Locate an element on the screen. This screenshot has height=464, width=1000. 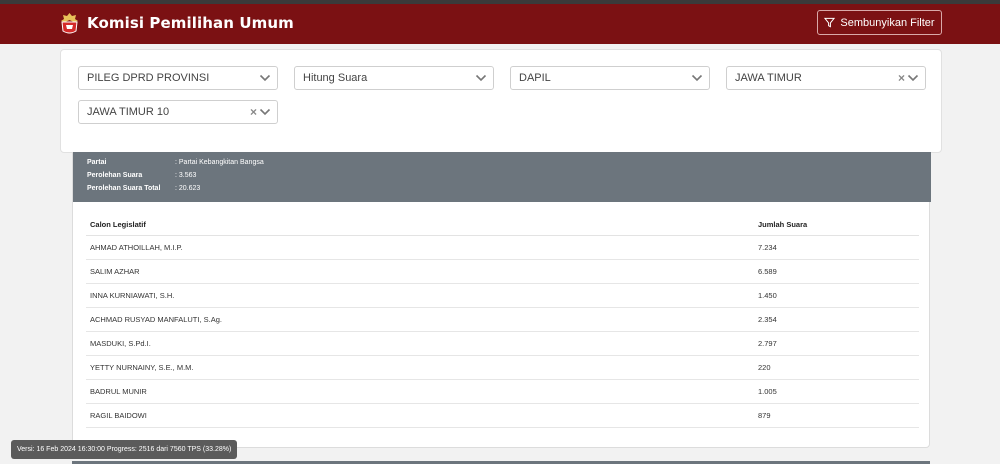
election-type-select: PILEG DPRD PROVINSI is located at coordinates (178, 78).